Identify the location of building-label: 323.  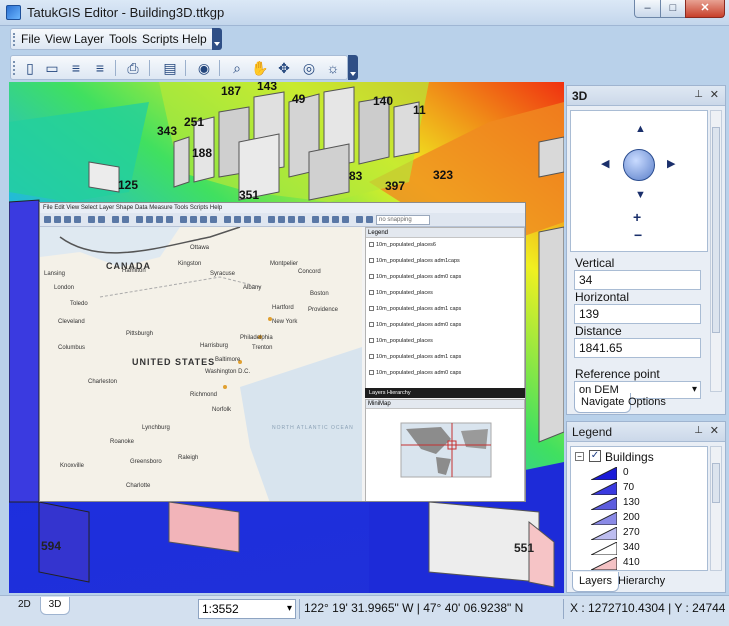
(443, 175).